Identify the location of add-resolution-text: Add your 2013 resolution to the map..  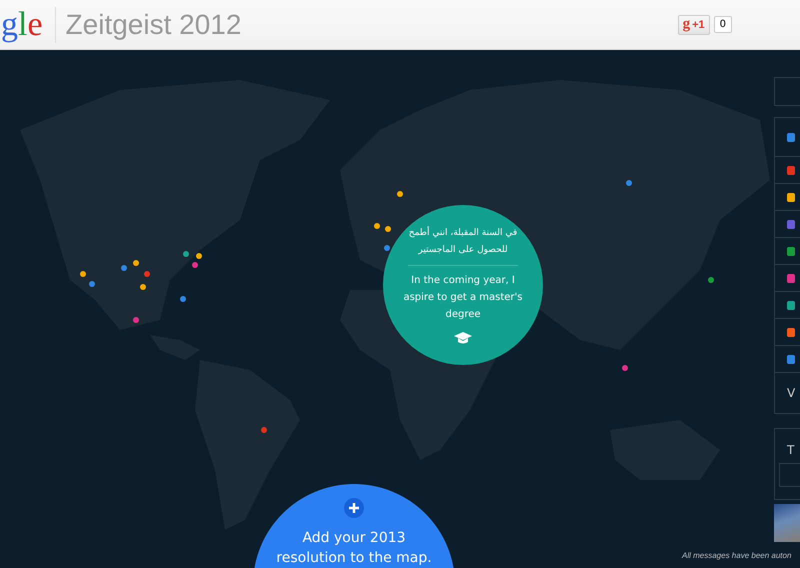
(354, 548).